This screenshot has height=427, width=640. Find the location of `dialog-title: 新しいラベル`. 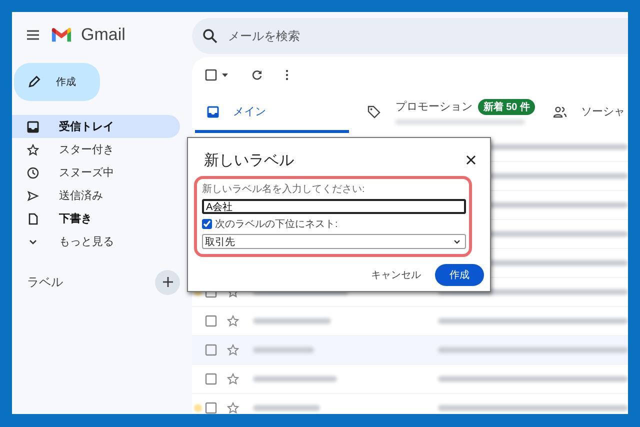

dialog-title: 新しいラベル is located at coordinates (249, 160).